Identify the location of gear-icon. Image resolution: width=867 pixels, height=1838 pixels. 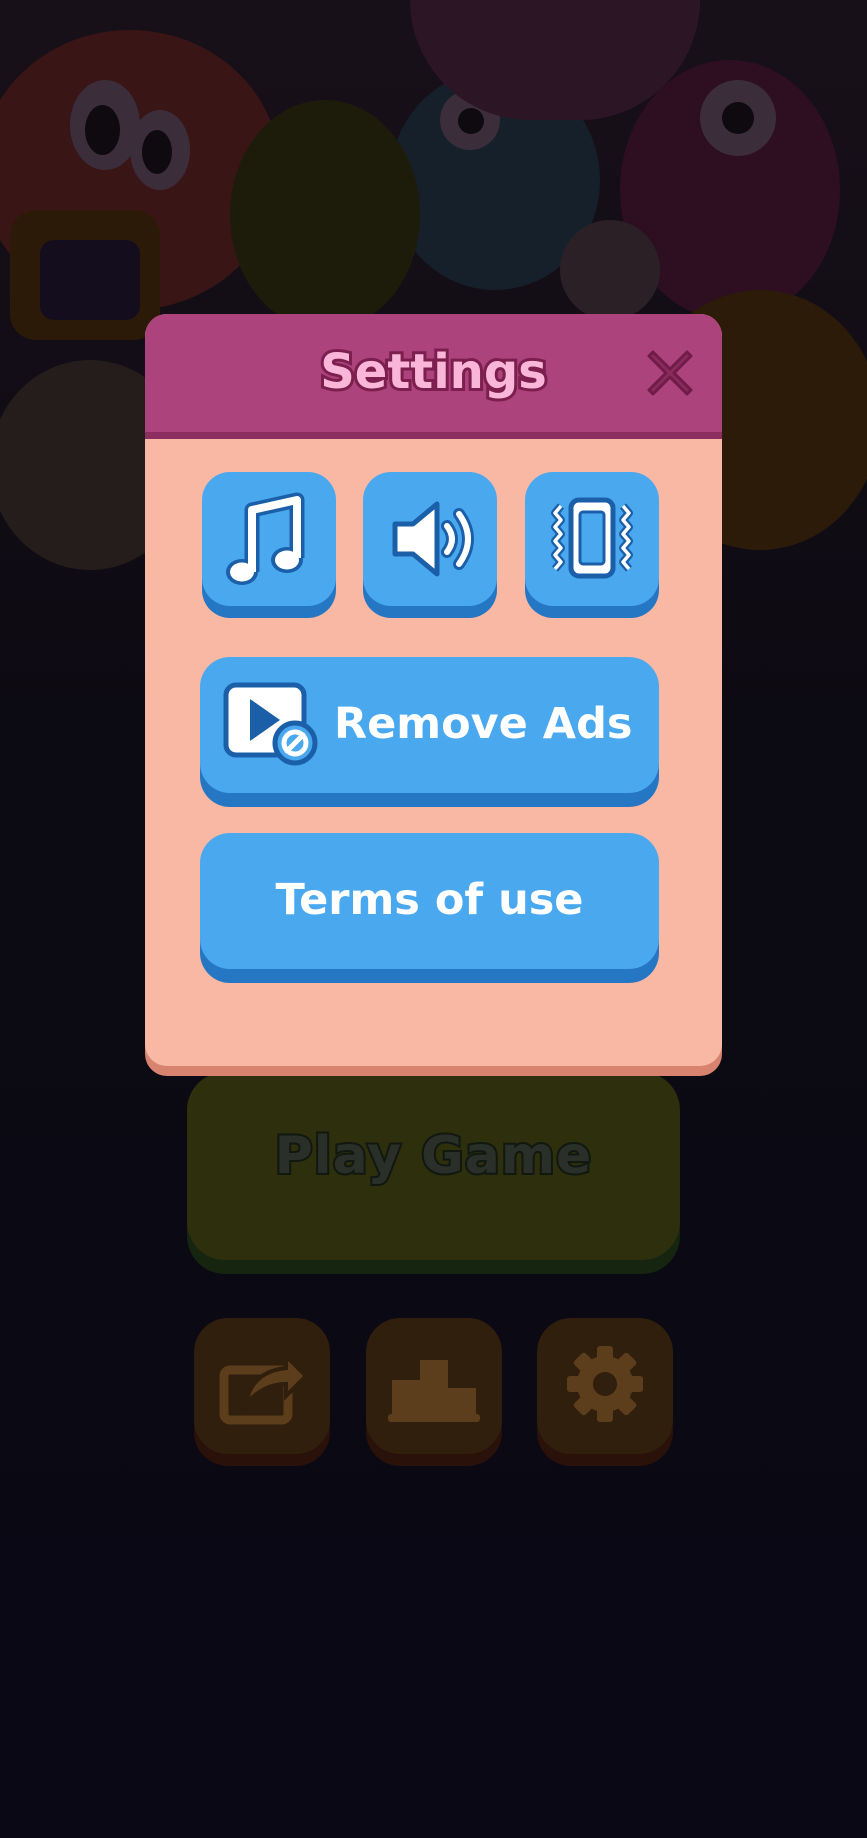
(605, 1384).